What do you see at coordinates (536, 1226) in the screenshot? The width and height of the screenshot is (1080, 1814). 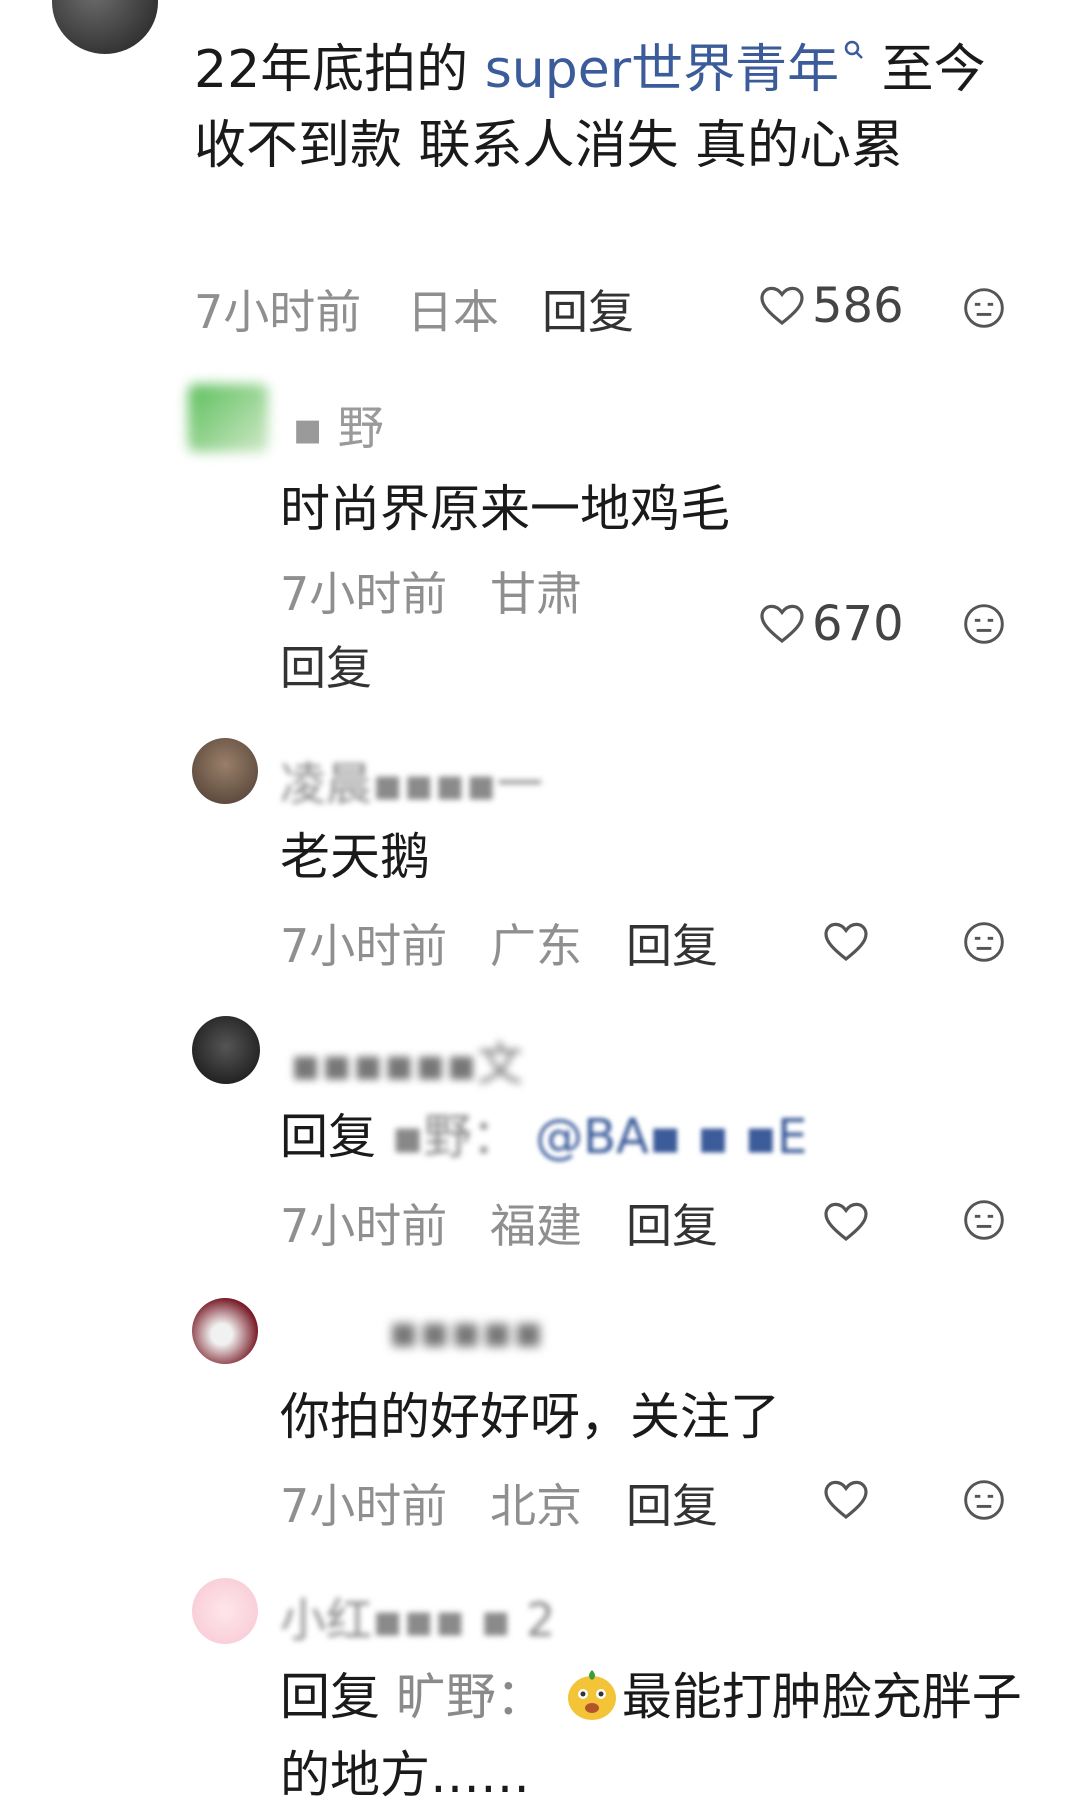 I see `location: 福建` at bounding box center [536, 1226].